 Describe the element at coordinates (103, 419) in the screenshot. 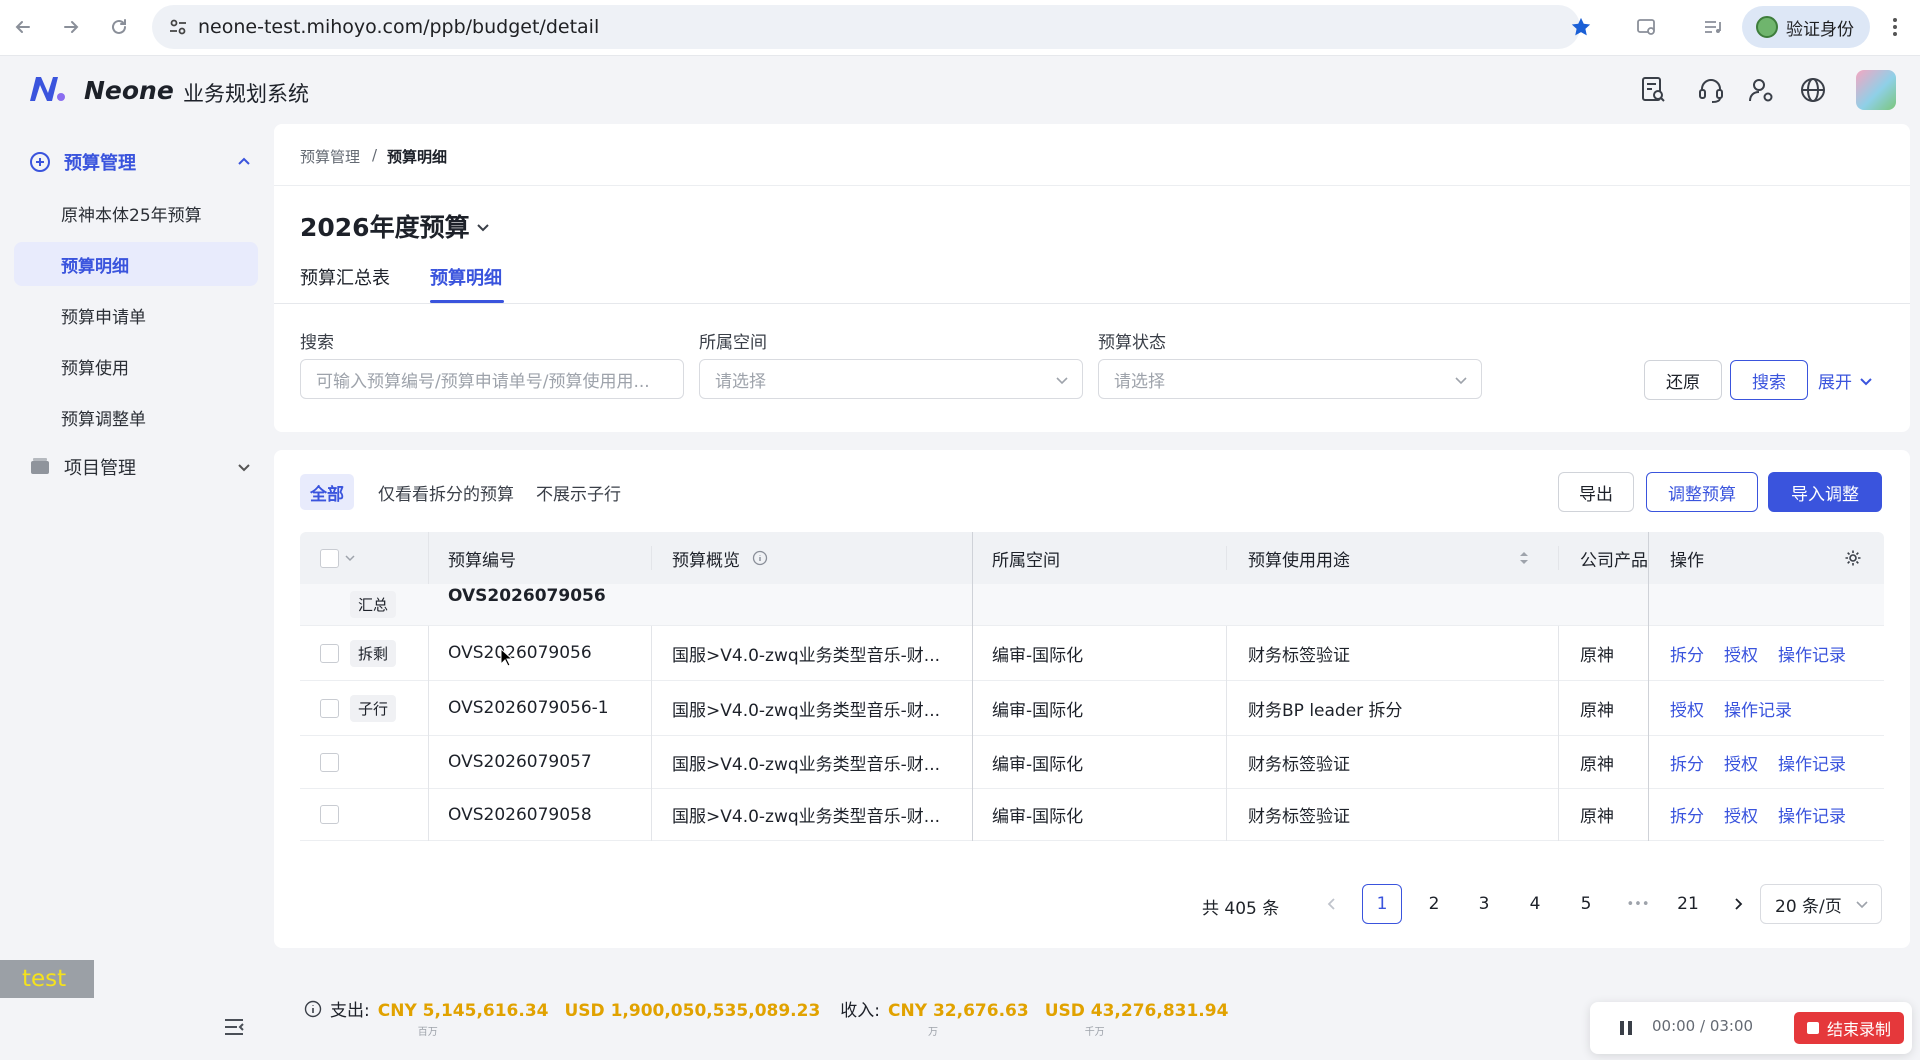

I see `sidebar-item-label: 预算调整单` at that location.